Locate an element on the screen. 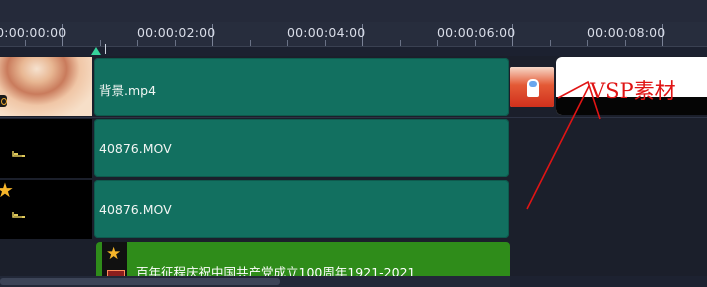 The height and width of the screenshot is (287, 707). ruler-label-8s: 00:00:08:00 is located at coordinates (626, 32).